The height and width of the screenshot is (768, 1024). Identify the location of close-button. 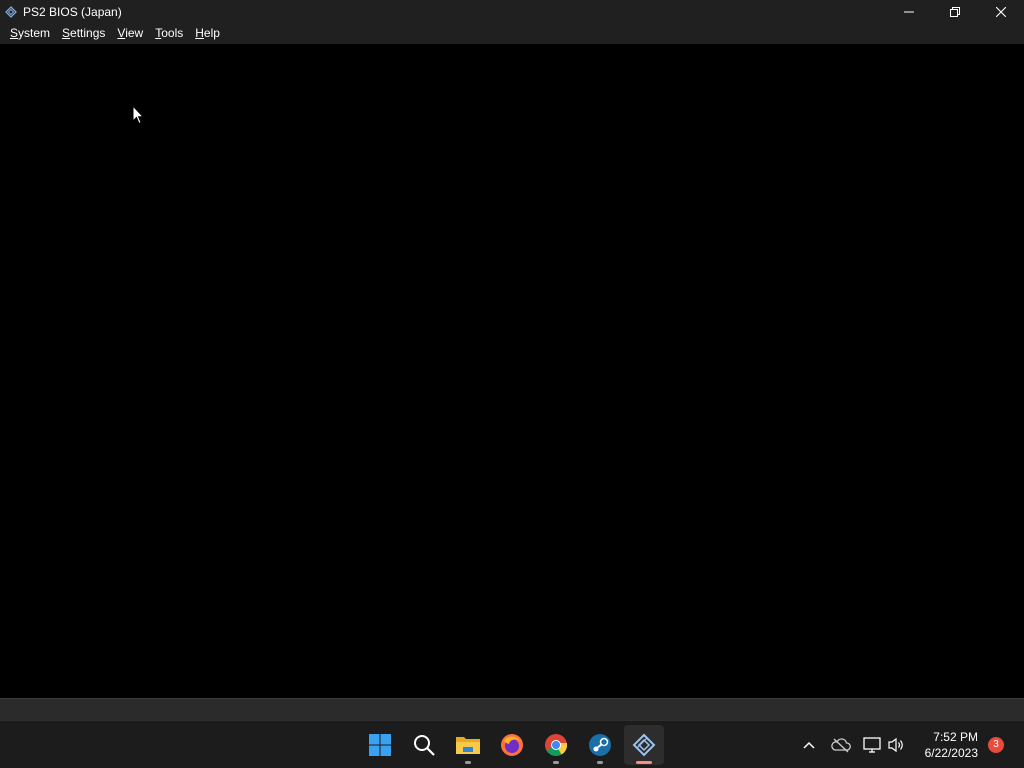
(1001, 11).